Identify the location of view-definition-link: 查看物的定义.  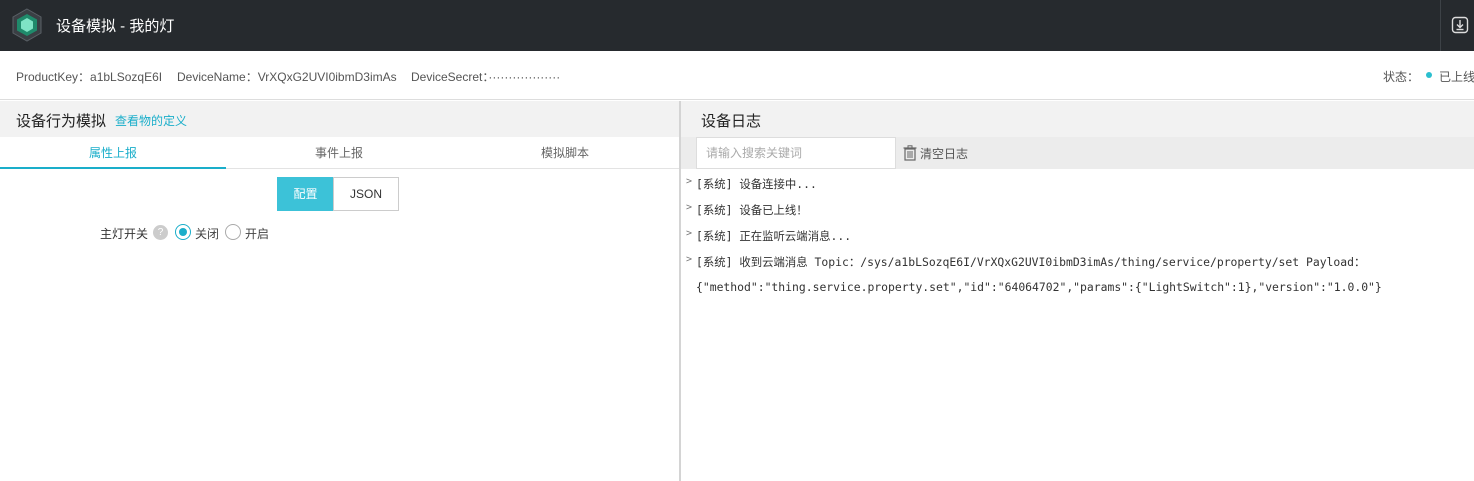
(151, 120).